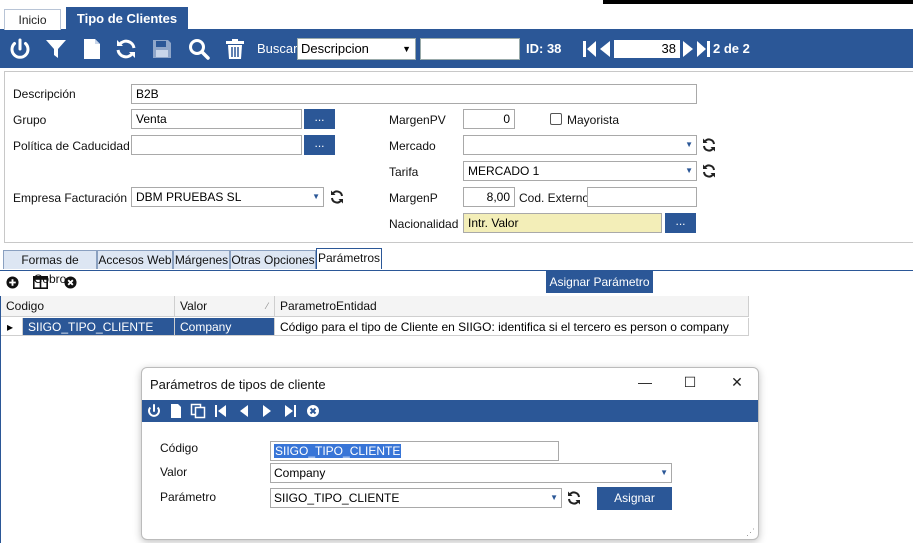  I want to click on margenpv-label: MargenPV, so click(417, 120).